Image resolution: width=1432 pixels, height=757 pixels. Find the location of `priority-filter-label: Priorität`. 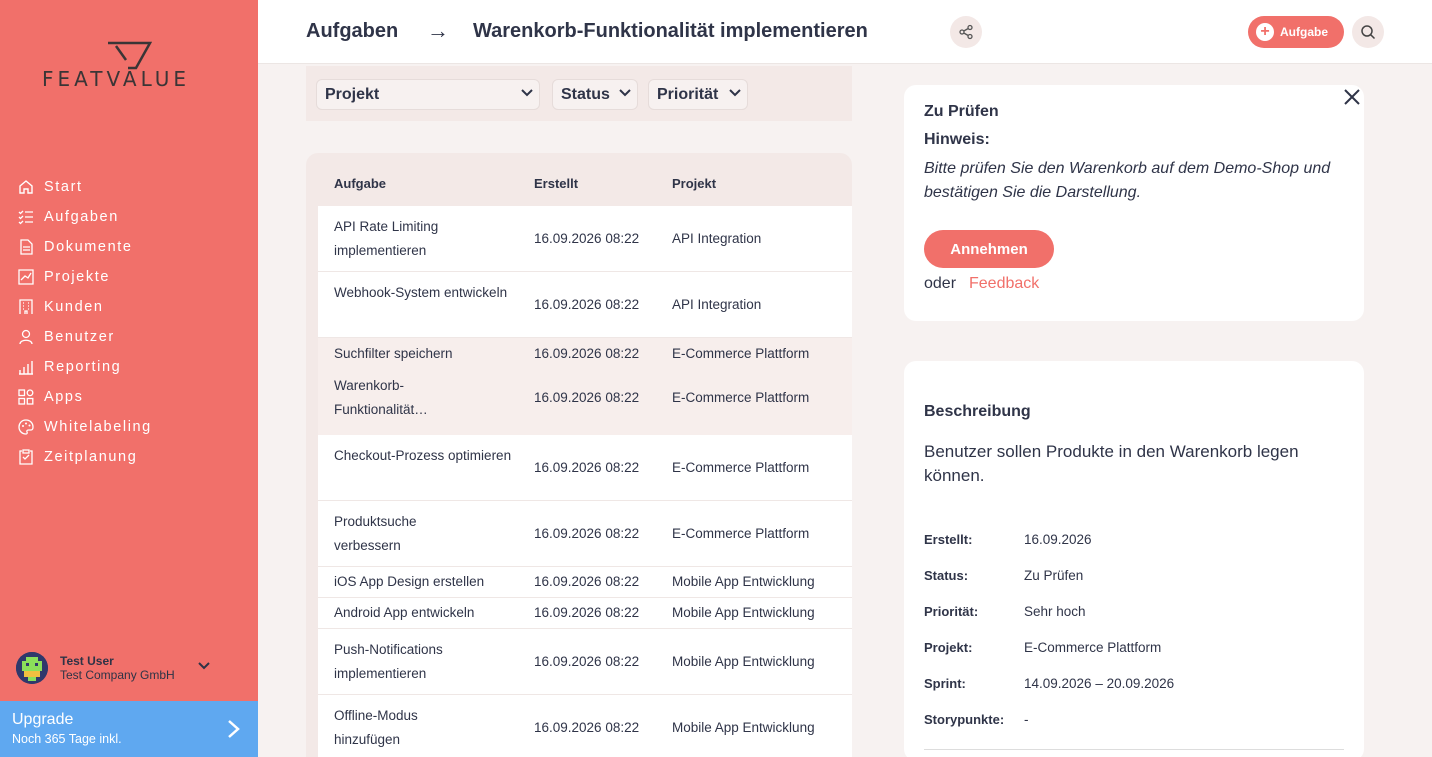

priority-filter-label: Priorität is located at coordinates (688, 94).